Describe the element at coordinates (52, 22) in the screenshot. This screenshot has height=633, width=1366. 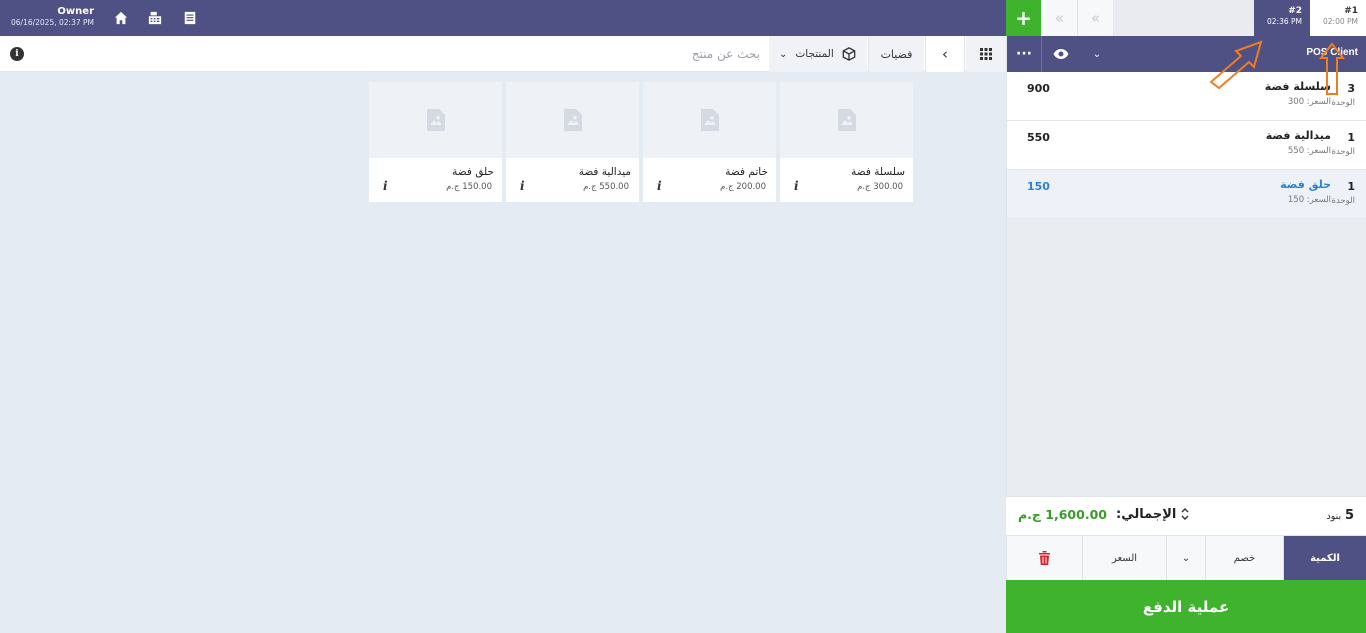
I see `current-datetime: 06/16/2025, 02:37 PM` at that location.